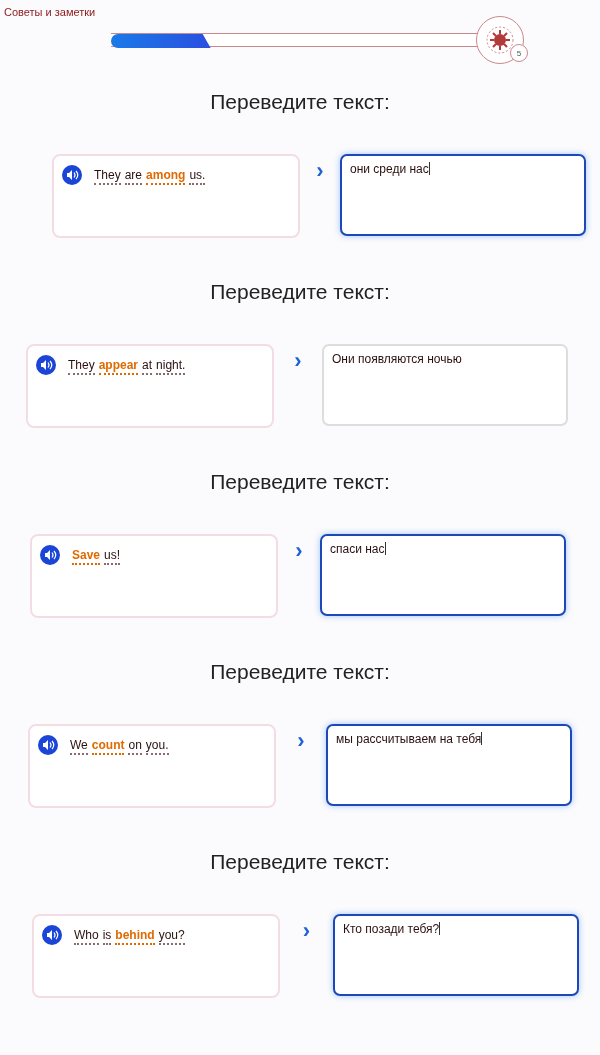 This screenshot has width=600, height=1055. Describe the element at coordinates (79, 746) in the screenshot. I see `hint-word: We` at that location.